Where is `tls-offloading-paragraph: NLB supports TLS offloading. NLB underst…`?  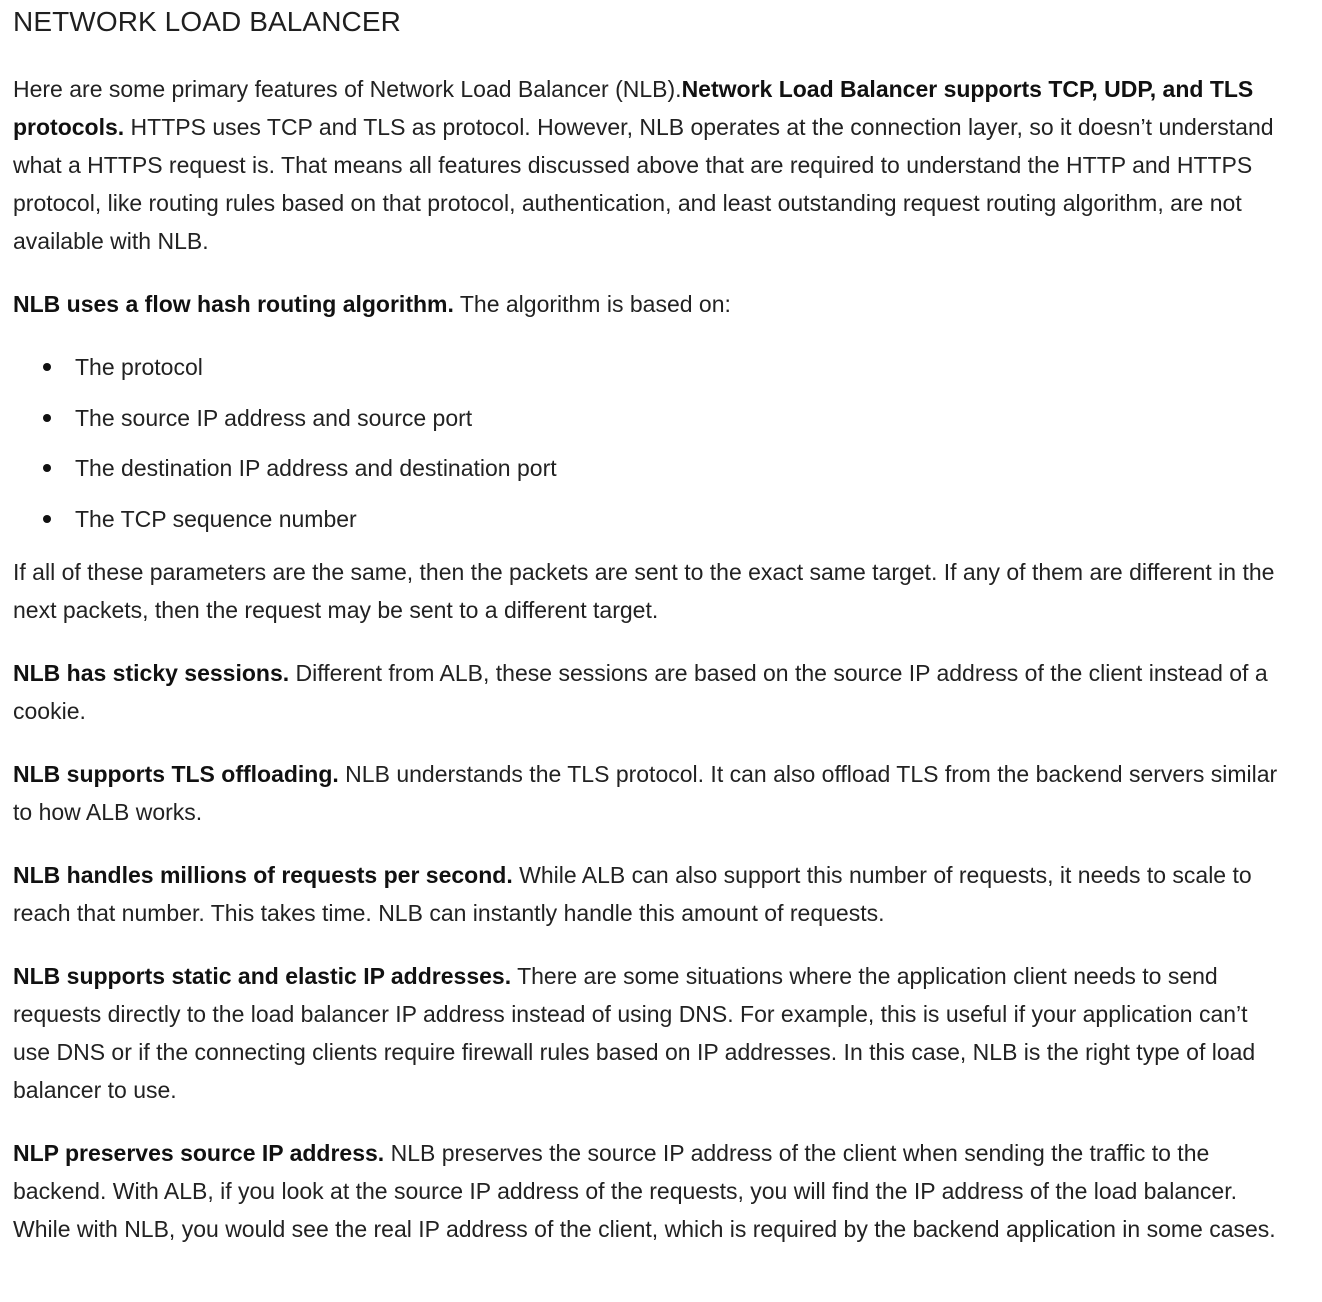
tls-offloading-paragraph: NLB supports TLS offloading. NLB underst… is located at coordinates (647, 793).